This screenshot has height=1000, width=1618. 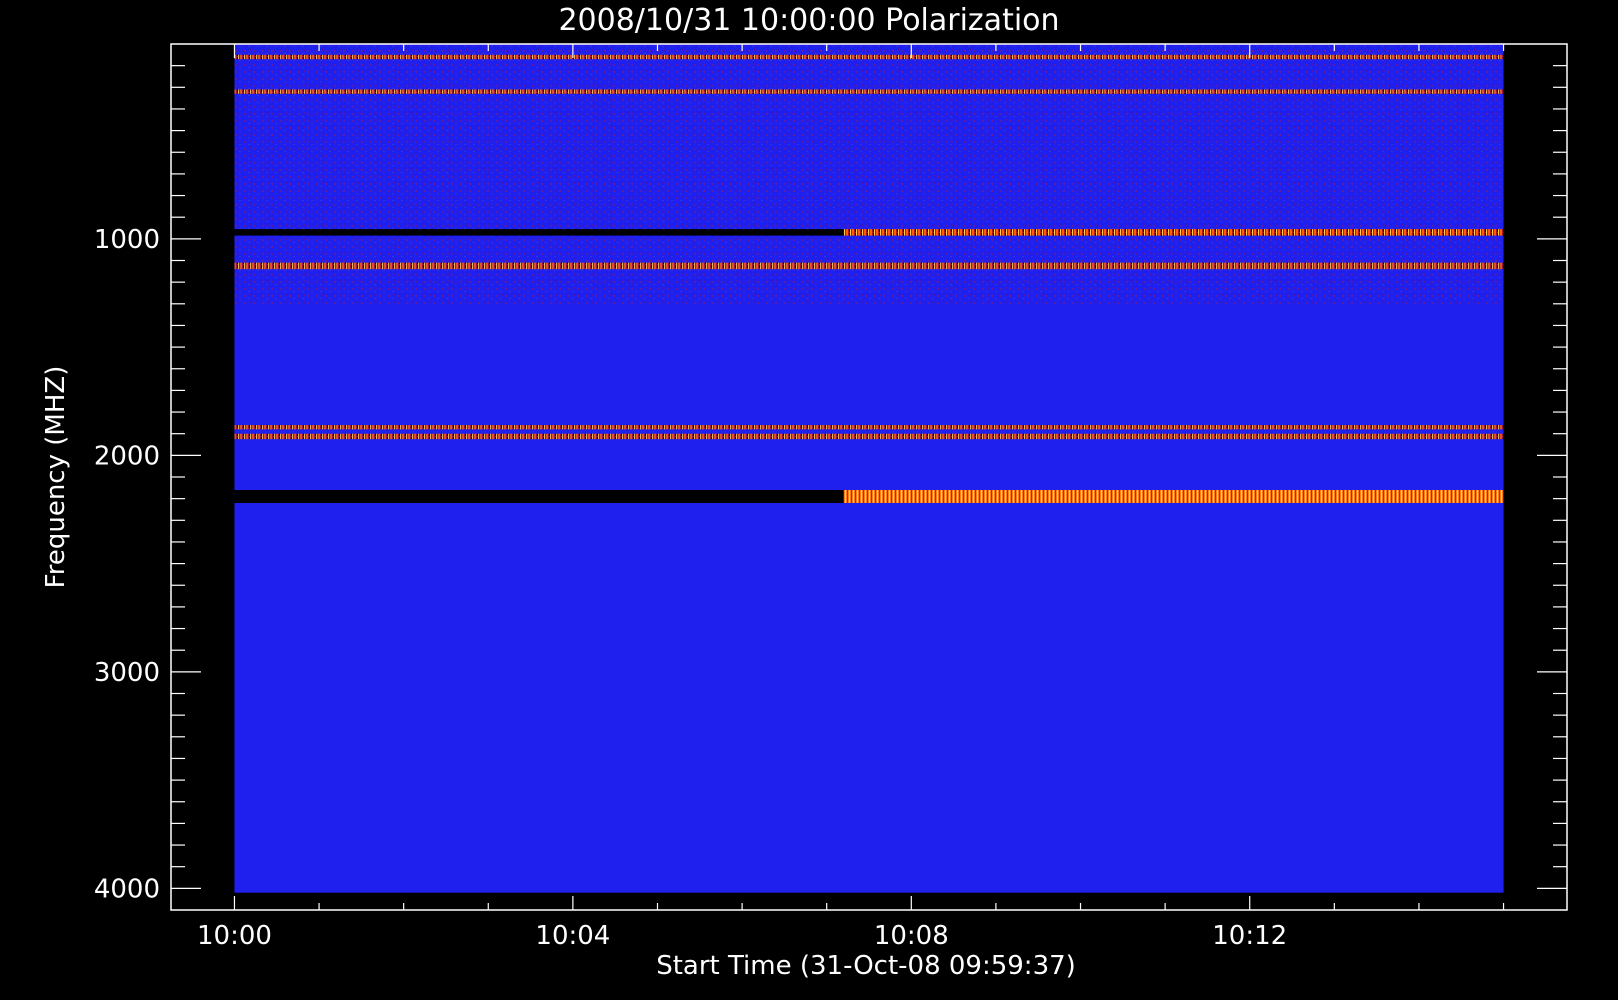 I want to click on y-tick-label: 3000, so click(x=127, y=673).